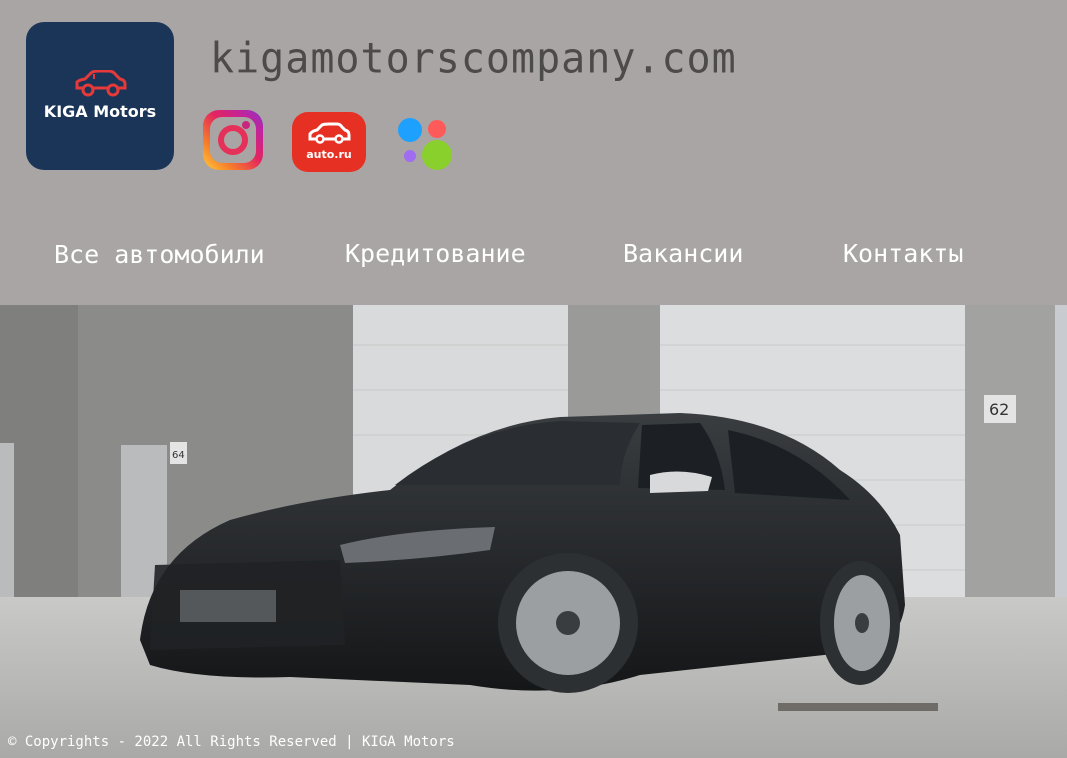 This screenshot has height=758, width=1067. Describe the element at coordinates (329, 142) in the screenshot. I see `autoru-icon: auto.ru` at that location.